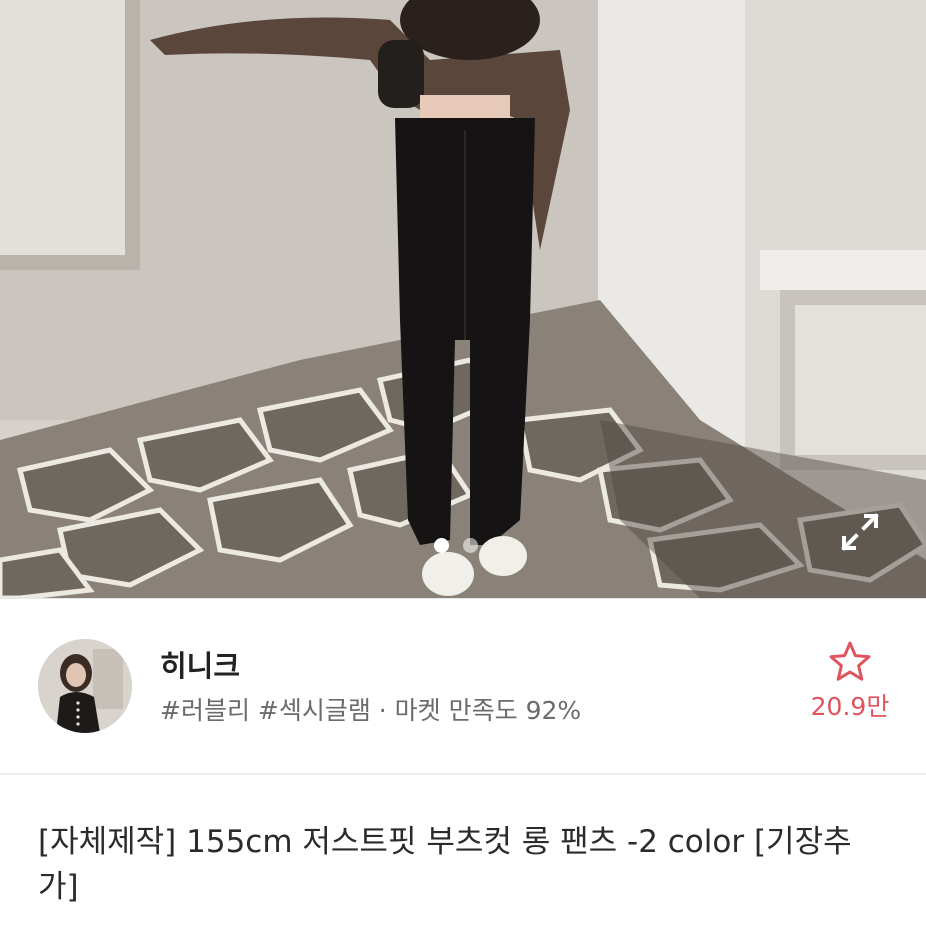 The image size is (926, 926). Describe the element at coordinates (441, 545) in the screenshot. I see `carousel-dot-active` at that location.